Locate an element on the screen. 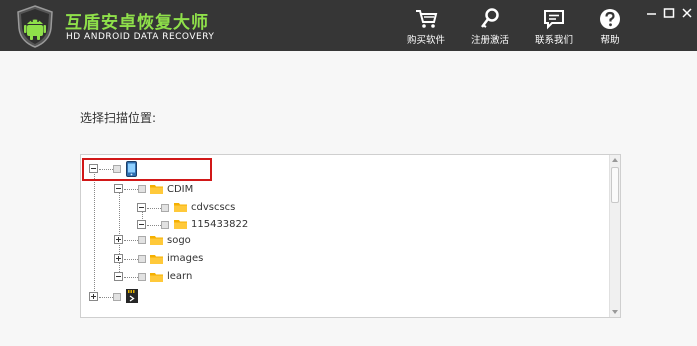 The height and width of the screenshot is (346, 697). minimize-icon is located at coordinates (652, 13).